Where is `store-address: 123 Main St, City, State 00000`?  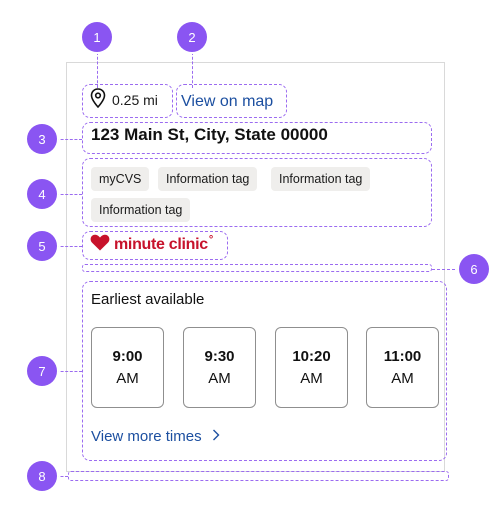
store-address: 123 Main St, City, State 00000 is located at coordinates (209, 134).